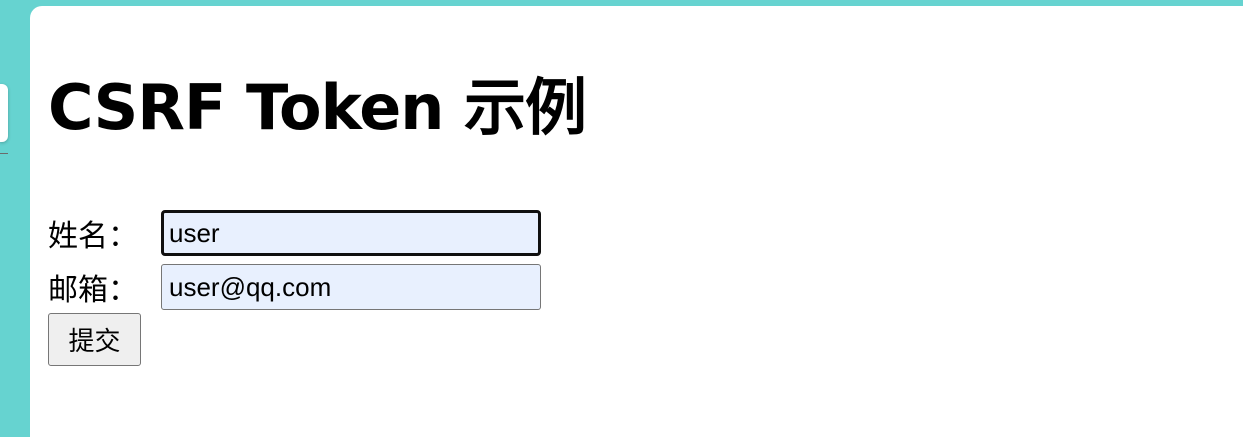  Describe the element at coordinates (317, 107) in the screenshot. I see `page-title: CSRF Token 示例` at that location.